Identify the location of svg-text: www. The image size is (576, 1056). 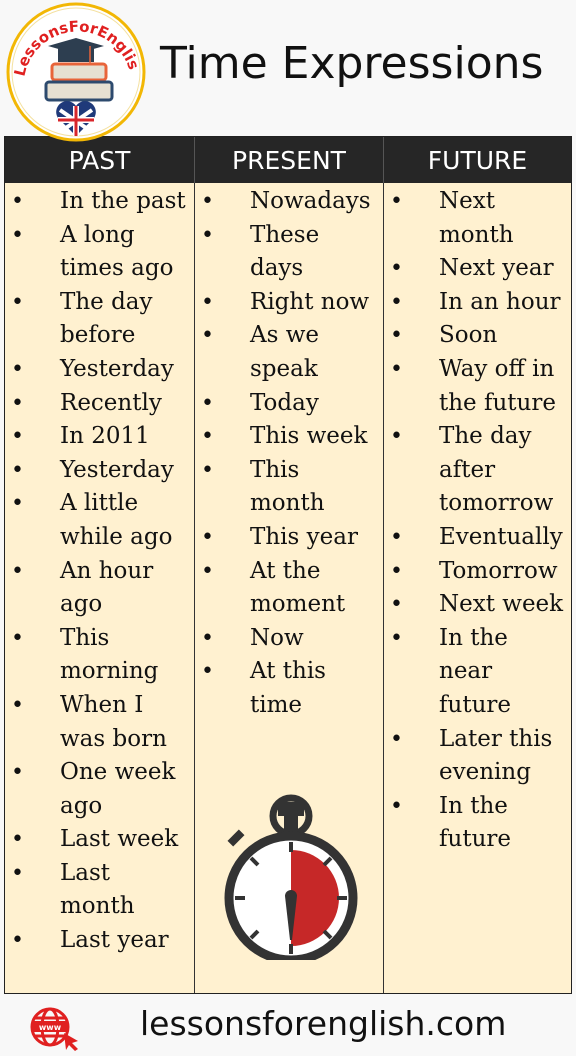
(50, 1027).